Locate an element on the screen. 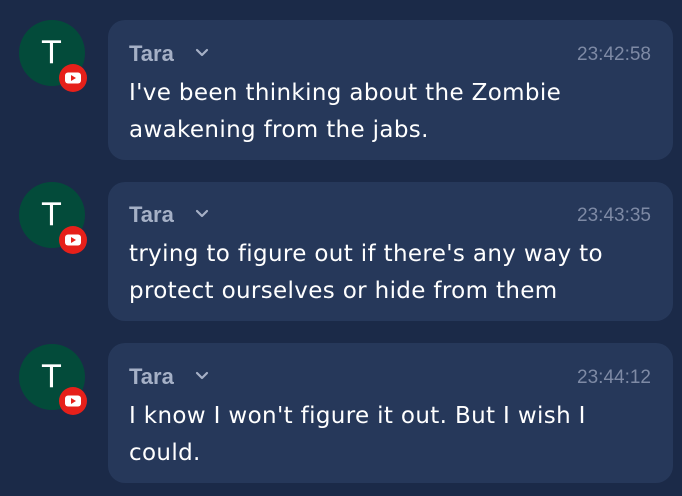 The height and width of the screenshot is (496, 682). message-timestamp: 23:44:12 is located at coordinates (614, 377).